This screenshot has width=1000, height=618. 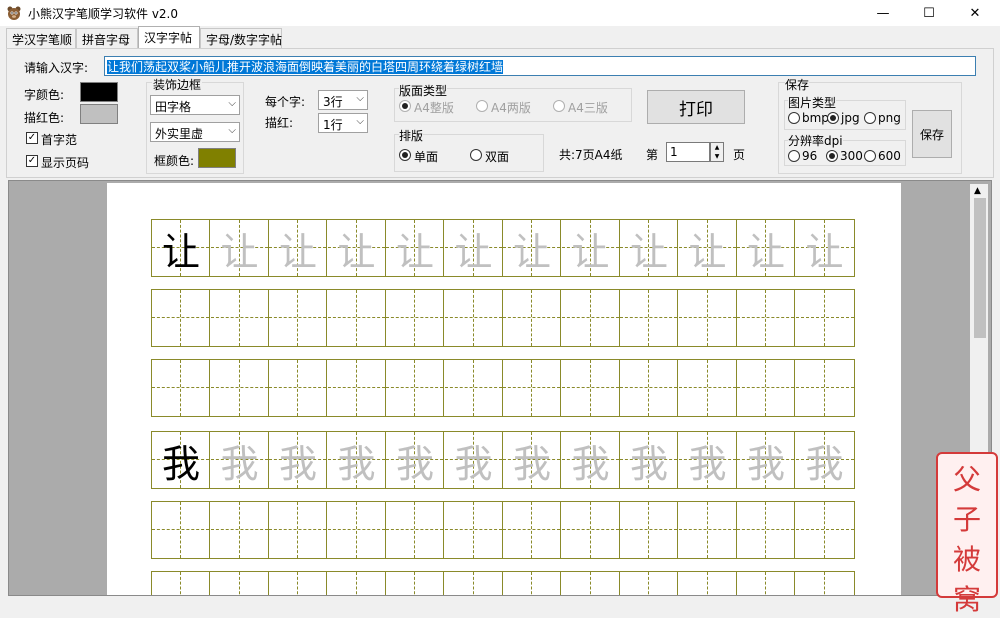 What do you see at coordinates (423, 90) in the screenshot?
I see `page-type-label: 版面类型` at bounding box center [423, 90].